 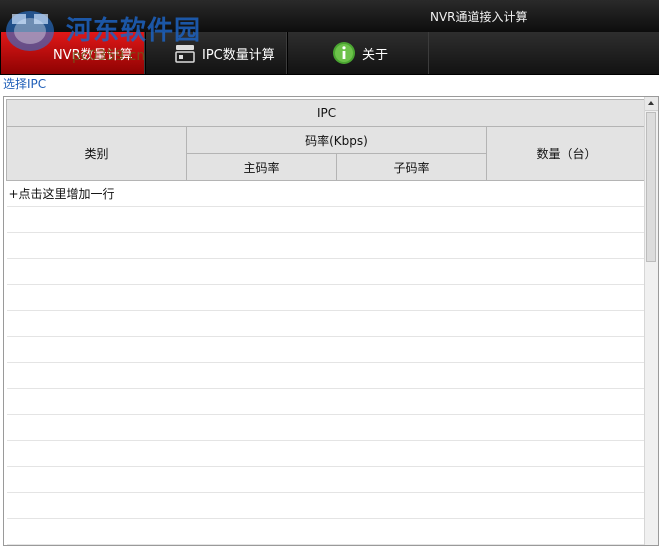 What do you see at coordinates (375, 55) in the screenshot?
I see `tab-label: 关于` at bounding box center [375, 55].